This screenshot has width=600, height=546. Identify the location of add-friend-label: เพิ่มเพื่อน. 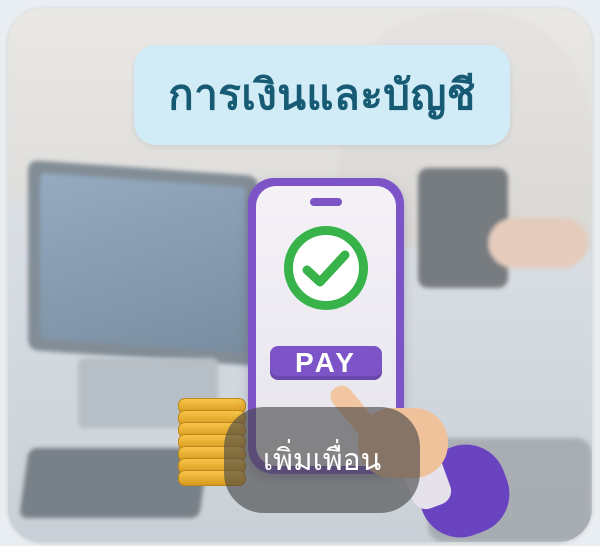
(322, 460).